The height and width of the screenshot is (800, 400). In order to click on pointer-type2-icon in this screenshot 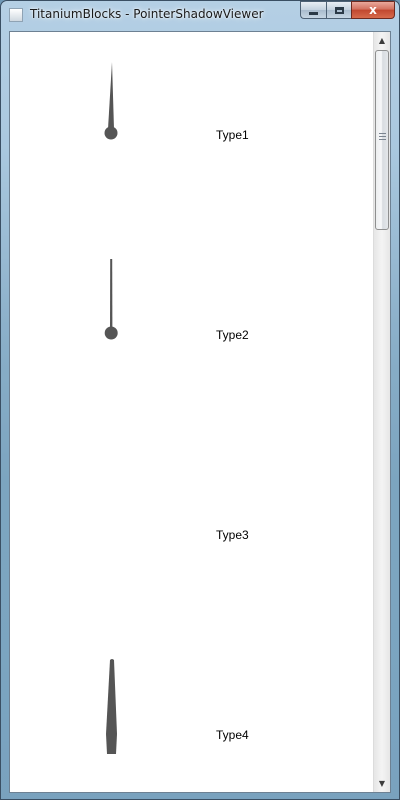, I will do `click(111, 299)`.